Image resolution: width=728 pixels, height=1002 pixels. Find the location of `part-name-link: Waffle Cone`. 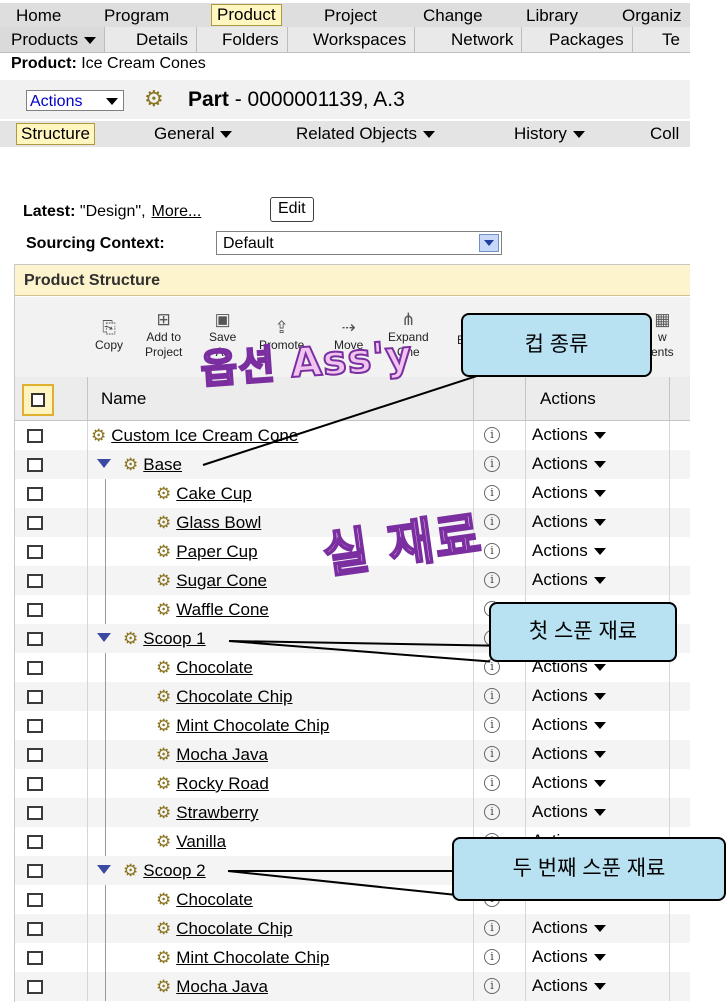

part-name-link: Waffle Cone is located at coordinates (222, 609).